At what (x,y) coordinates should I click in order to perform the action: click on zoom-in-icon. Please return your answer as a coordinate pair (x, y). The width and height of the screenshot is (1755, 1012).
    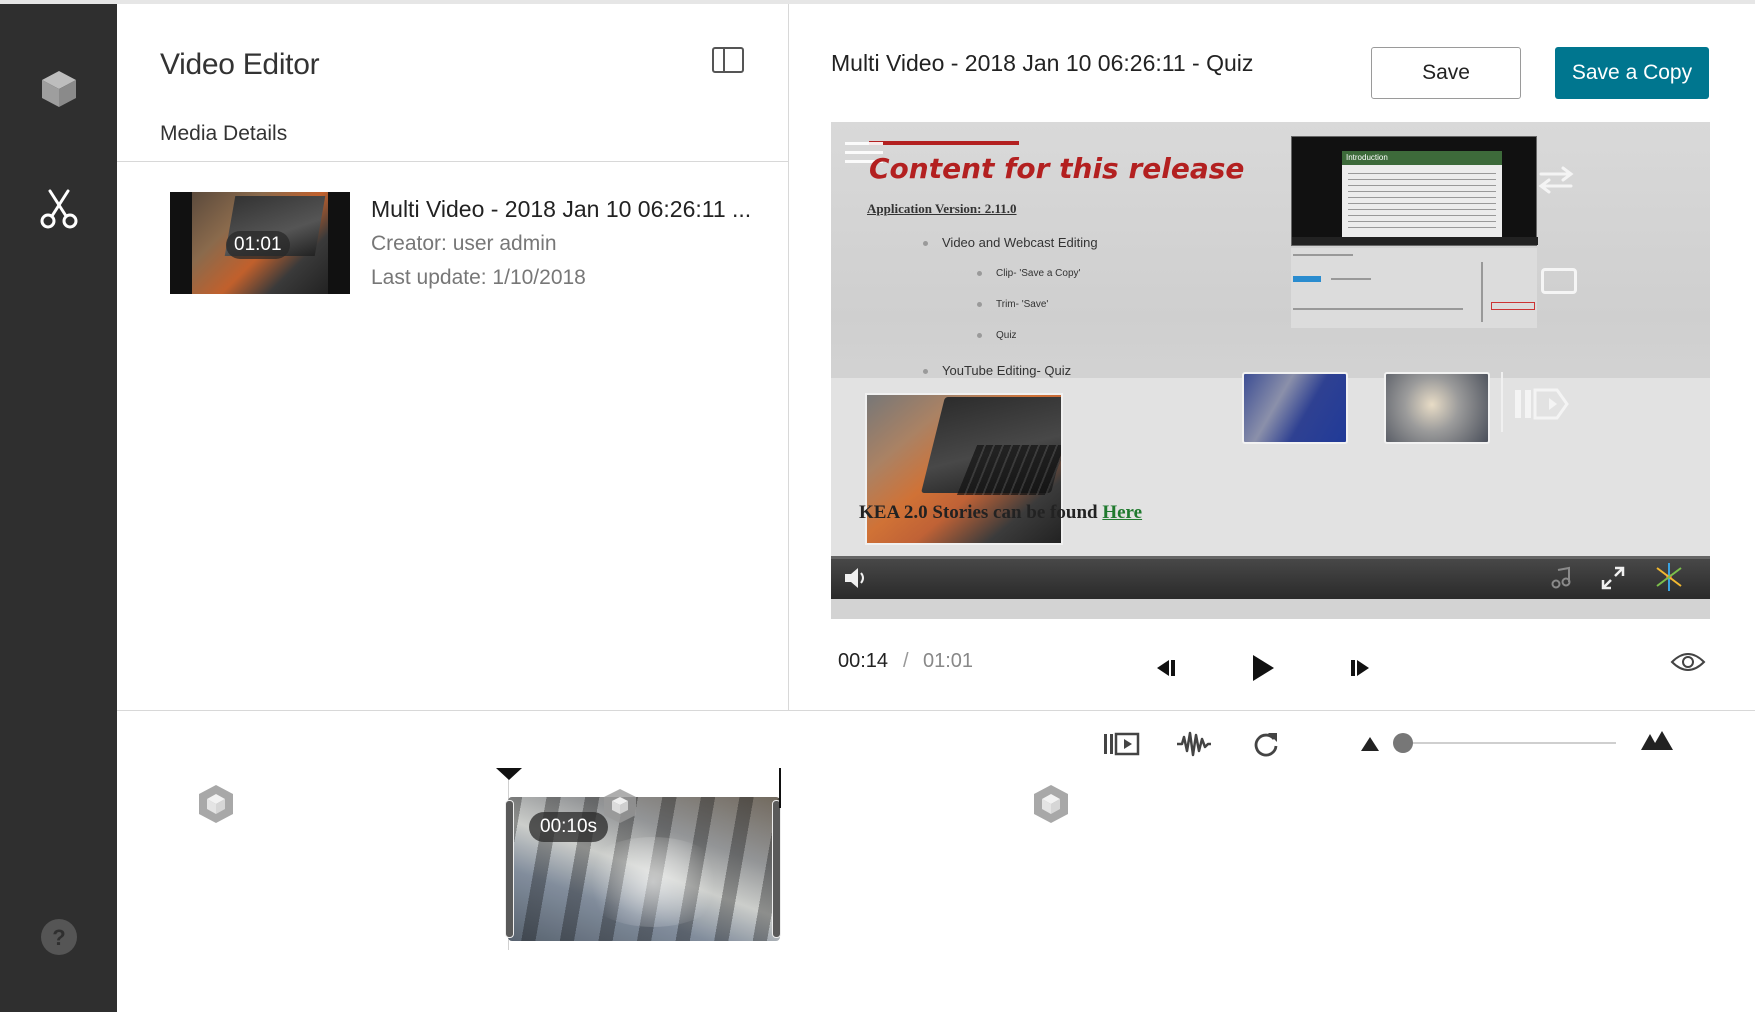
    Looking at the image, I should click on (1657, 741).